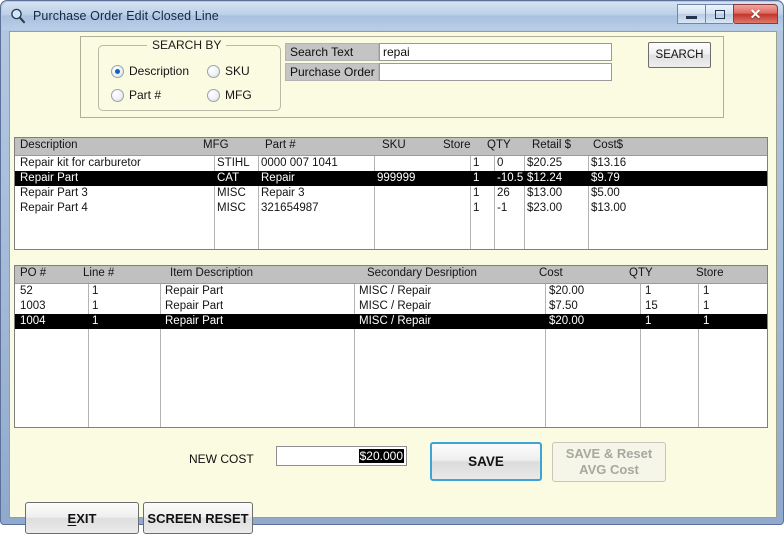 The height and width of the screenshot is (534, 784). What do you see at coordinates (500, 163) in the screenshot?
I see `cell-qty: 0` at bounding box center [500, 163].